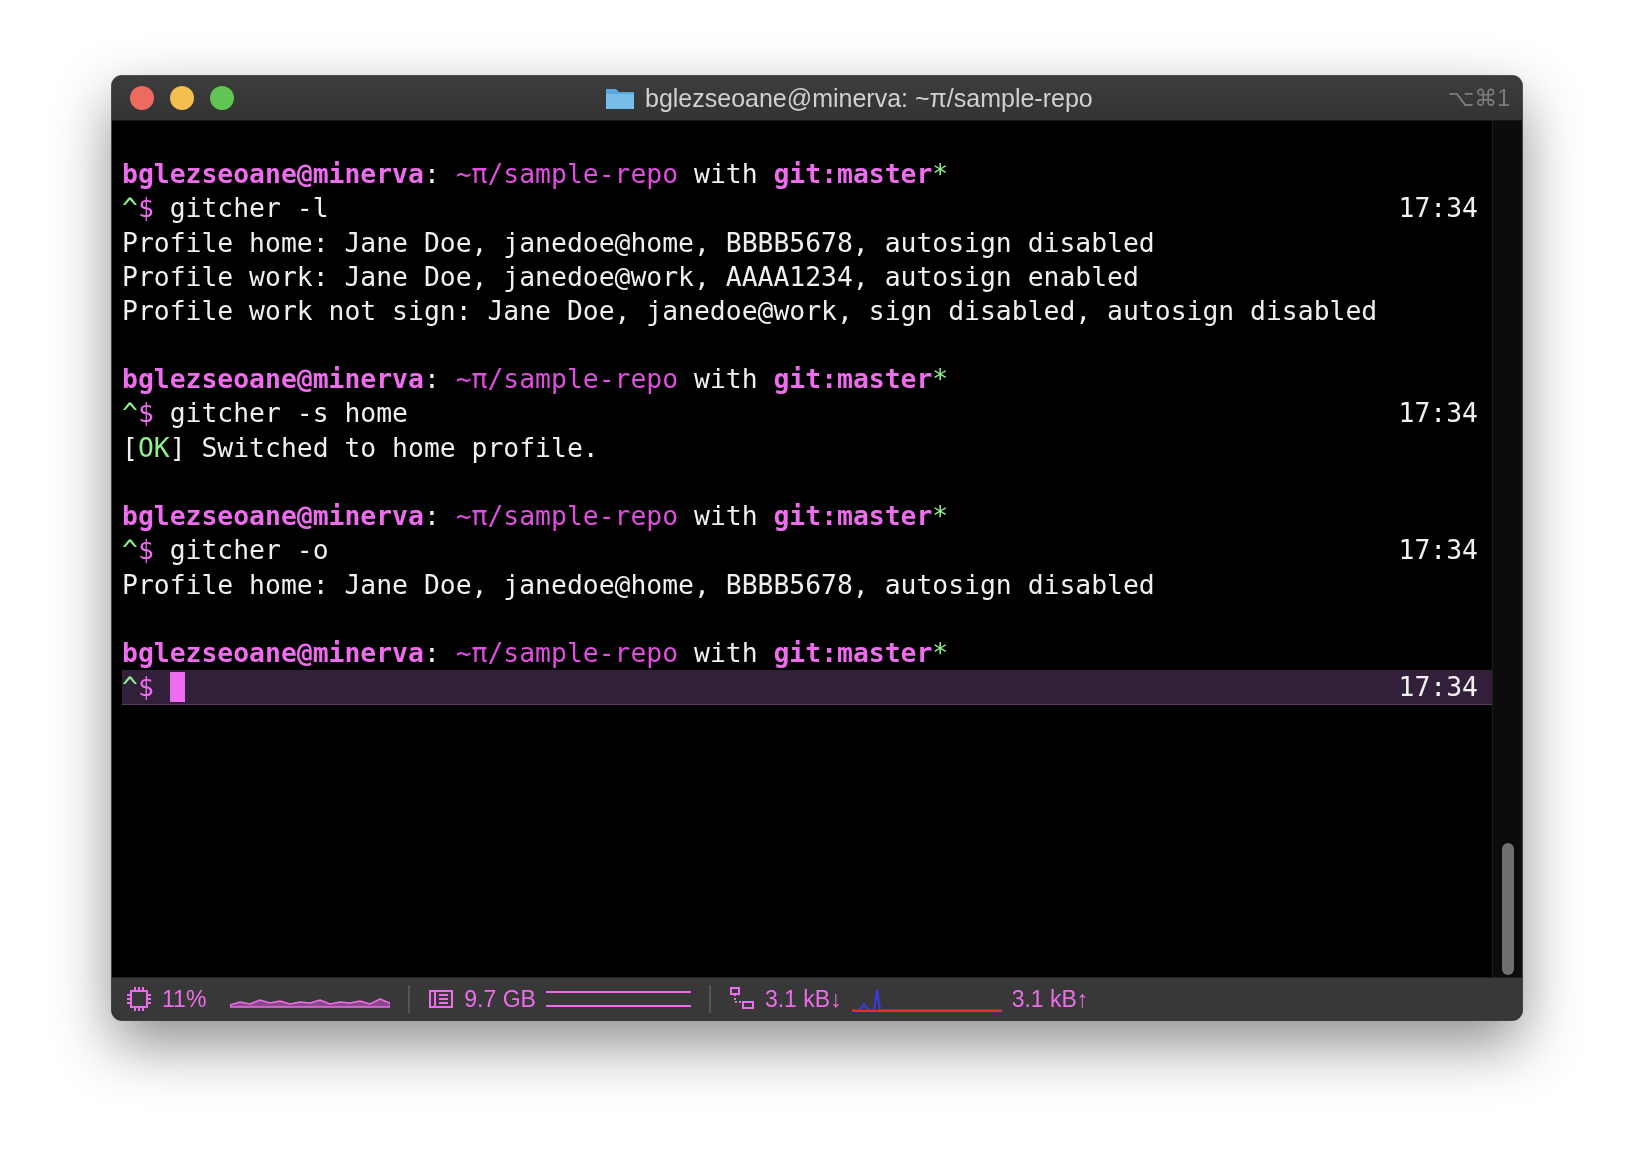 This screenshot has width=1634, height=1168. What do you see at coordinates (750, 311) in the screenshot?
I see `output-line: Profile work not sign: Jane Doe, janedoe@work, sign disabled, autosign disabled` at bounding box center [750, 311].